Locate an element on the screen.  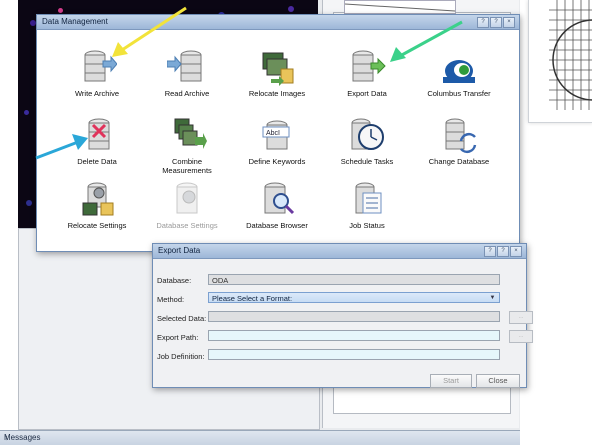
cyan-arrow is located at coordinates (61, 147).